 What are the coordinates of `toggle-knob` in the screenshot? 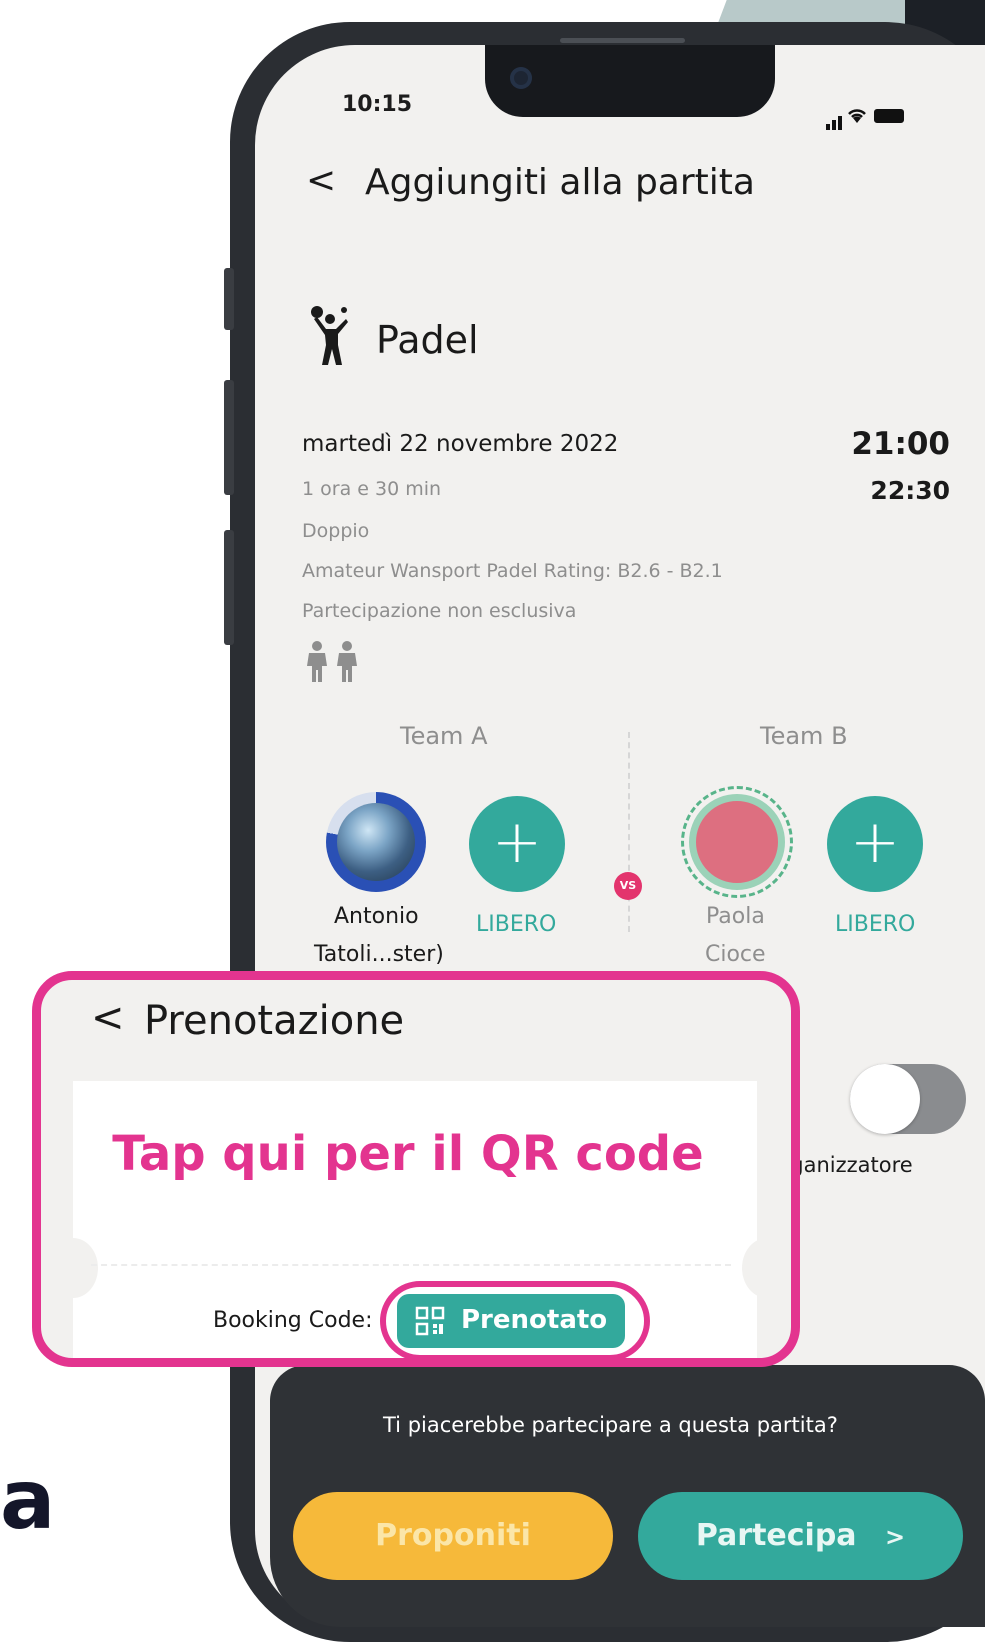 It's located at (885, 1099).